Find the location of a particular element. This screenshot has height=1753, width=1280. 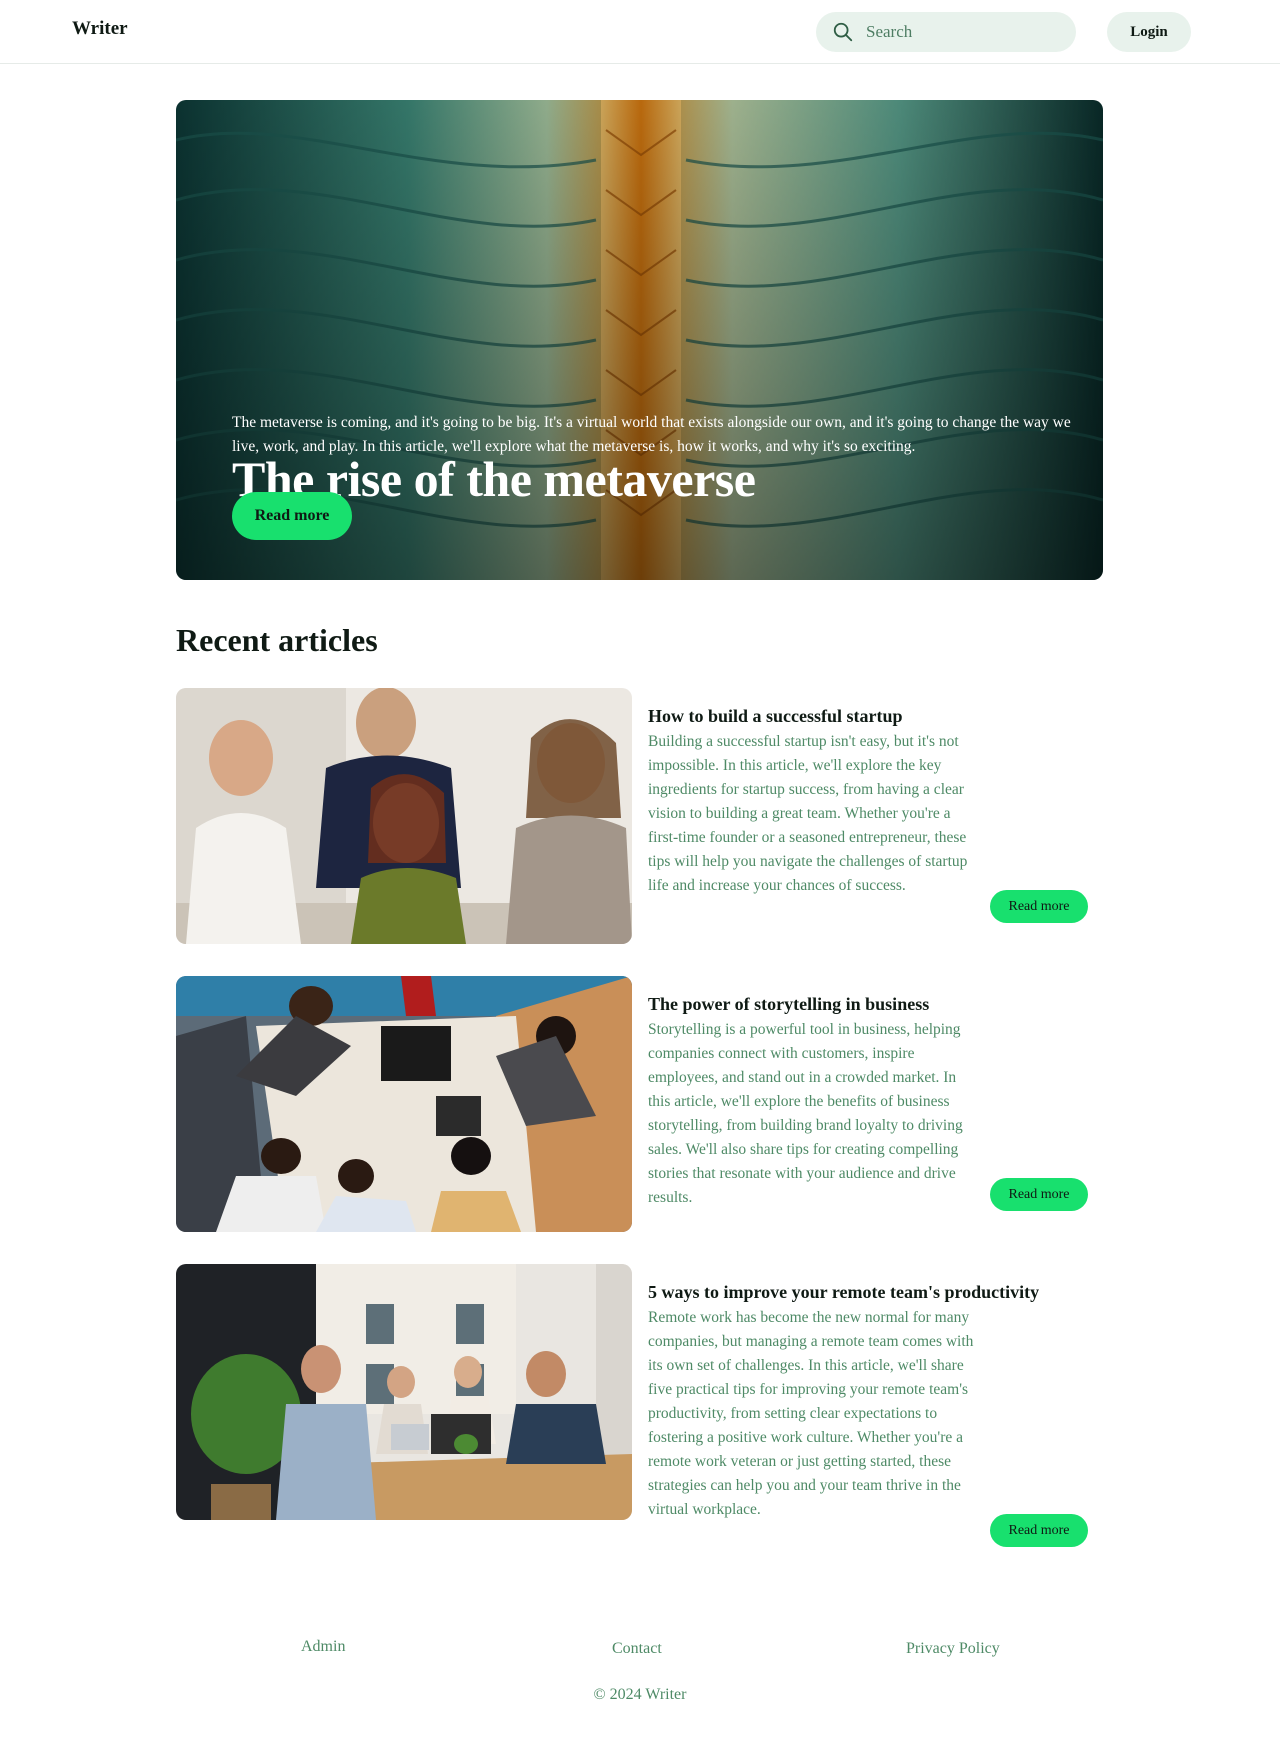

article-image-meeting-table is located at coordinates (404, 1104).